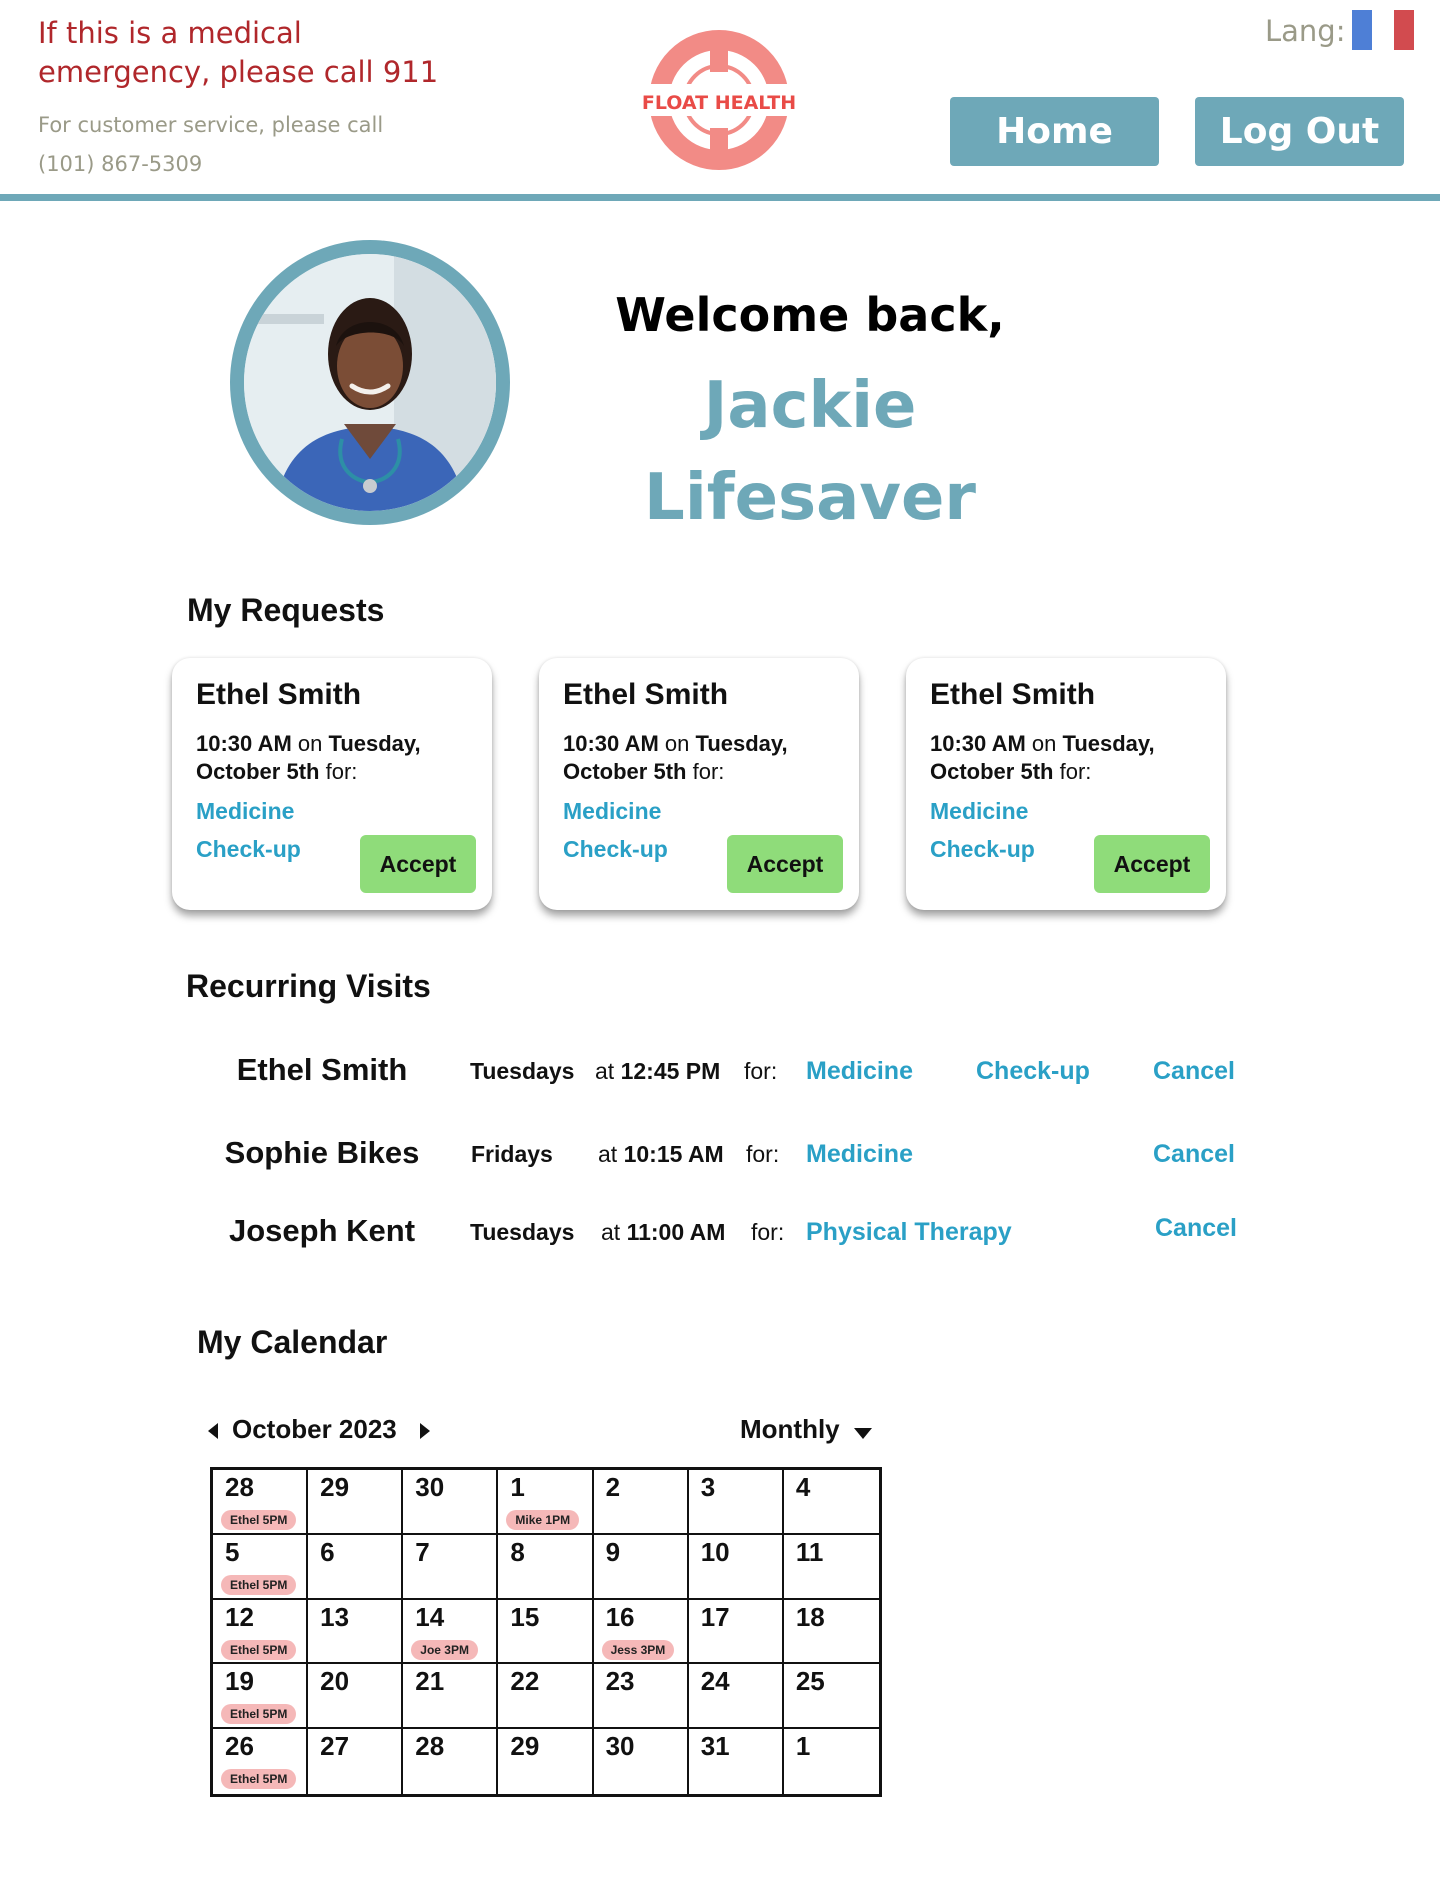  Describe the element at coordinates (810, 1616) in the screenshot. I see `calendar-day-number: 18` at that location.